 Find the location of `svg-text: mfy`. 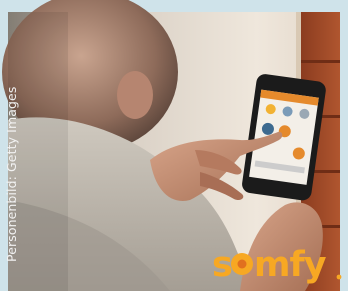

svg-text: mfy is located at coordinates (290, 265).